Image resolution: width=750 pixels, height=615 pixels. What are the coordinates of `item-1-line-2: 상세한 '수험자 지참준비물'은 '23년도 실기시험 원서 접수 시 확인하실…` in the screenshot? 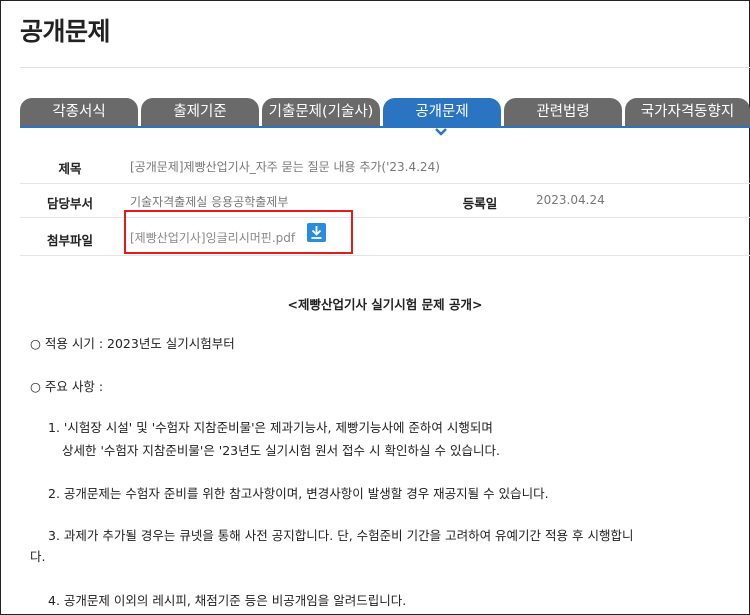 It's located at (281, 450).